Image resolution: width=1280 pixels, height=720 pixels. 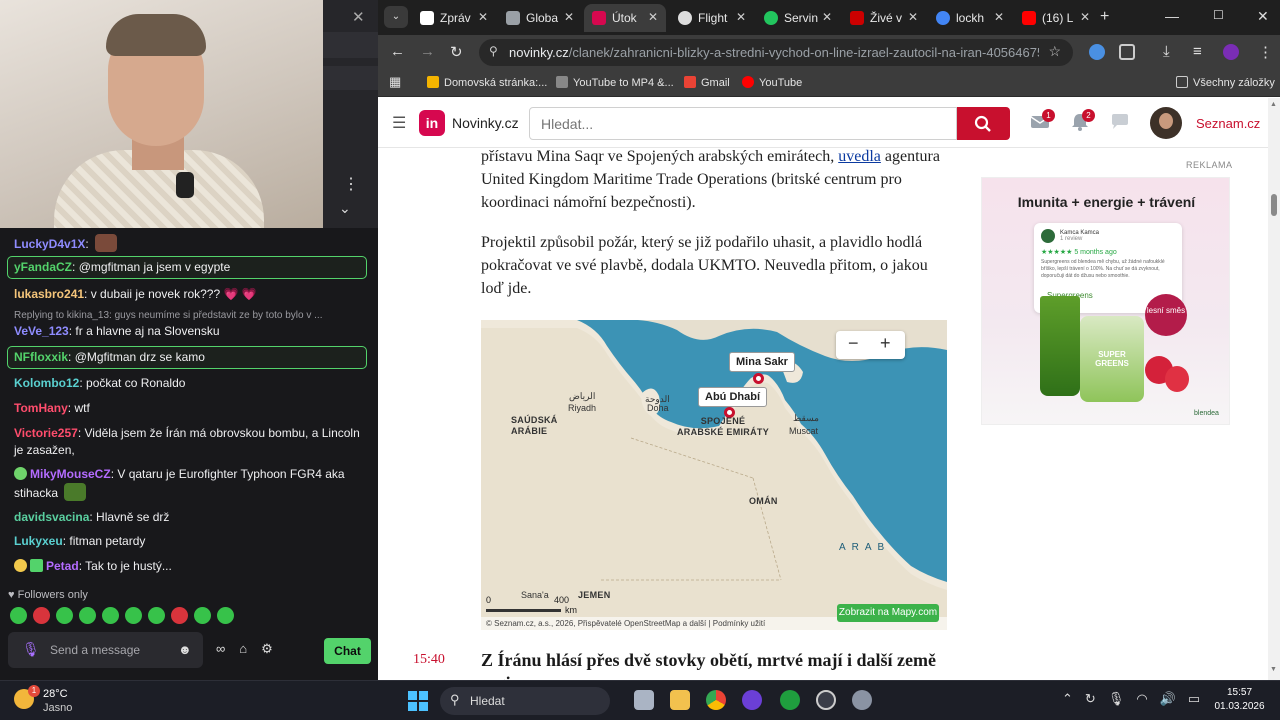 I want to click on back-icon: ←, so click(x=397, y=51).